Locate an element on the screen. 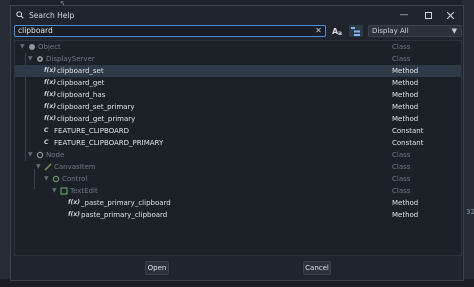 This screenshot has width=474, height=287. search-icon is located at coordinates (20, 15).